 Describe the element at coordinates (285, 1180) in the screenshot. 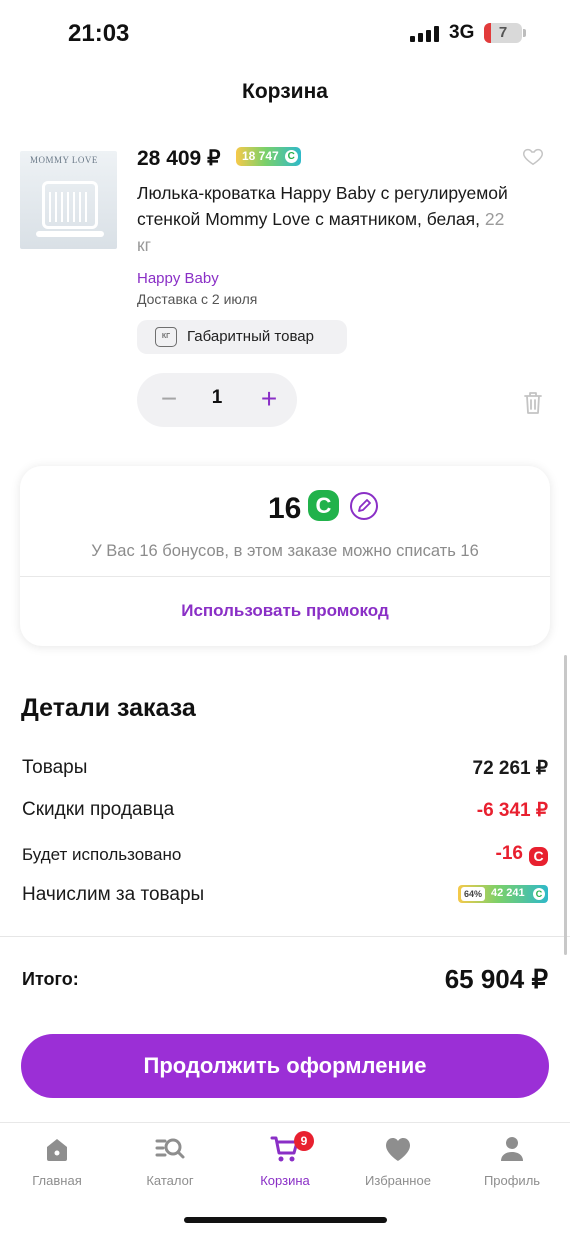

I see `tab-label: Корзина` at that location.